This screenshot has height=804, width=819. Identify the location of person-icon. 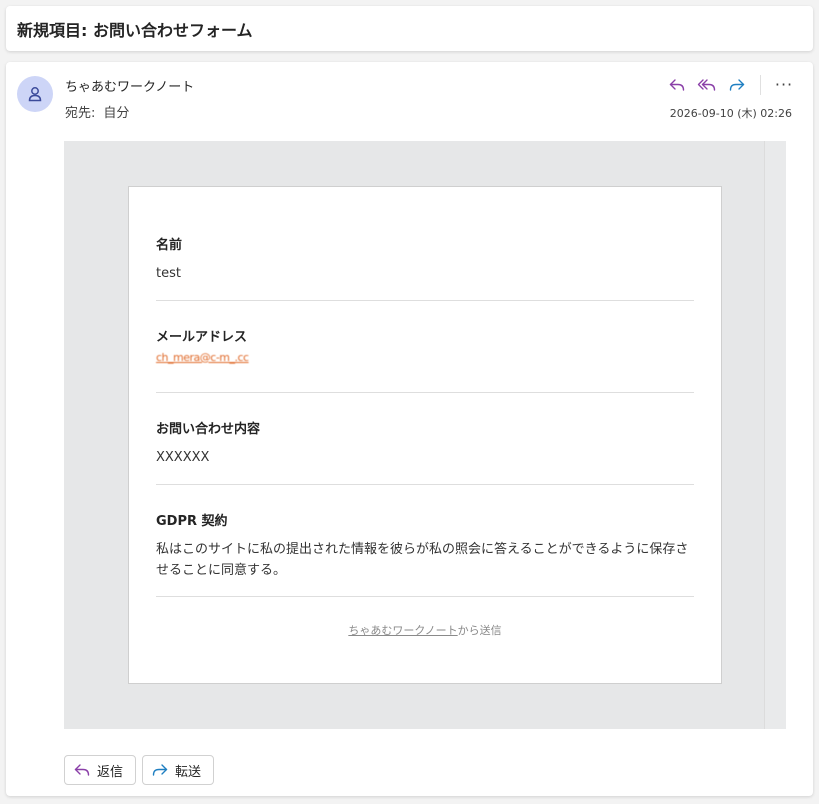
(35, 94).